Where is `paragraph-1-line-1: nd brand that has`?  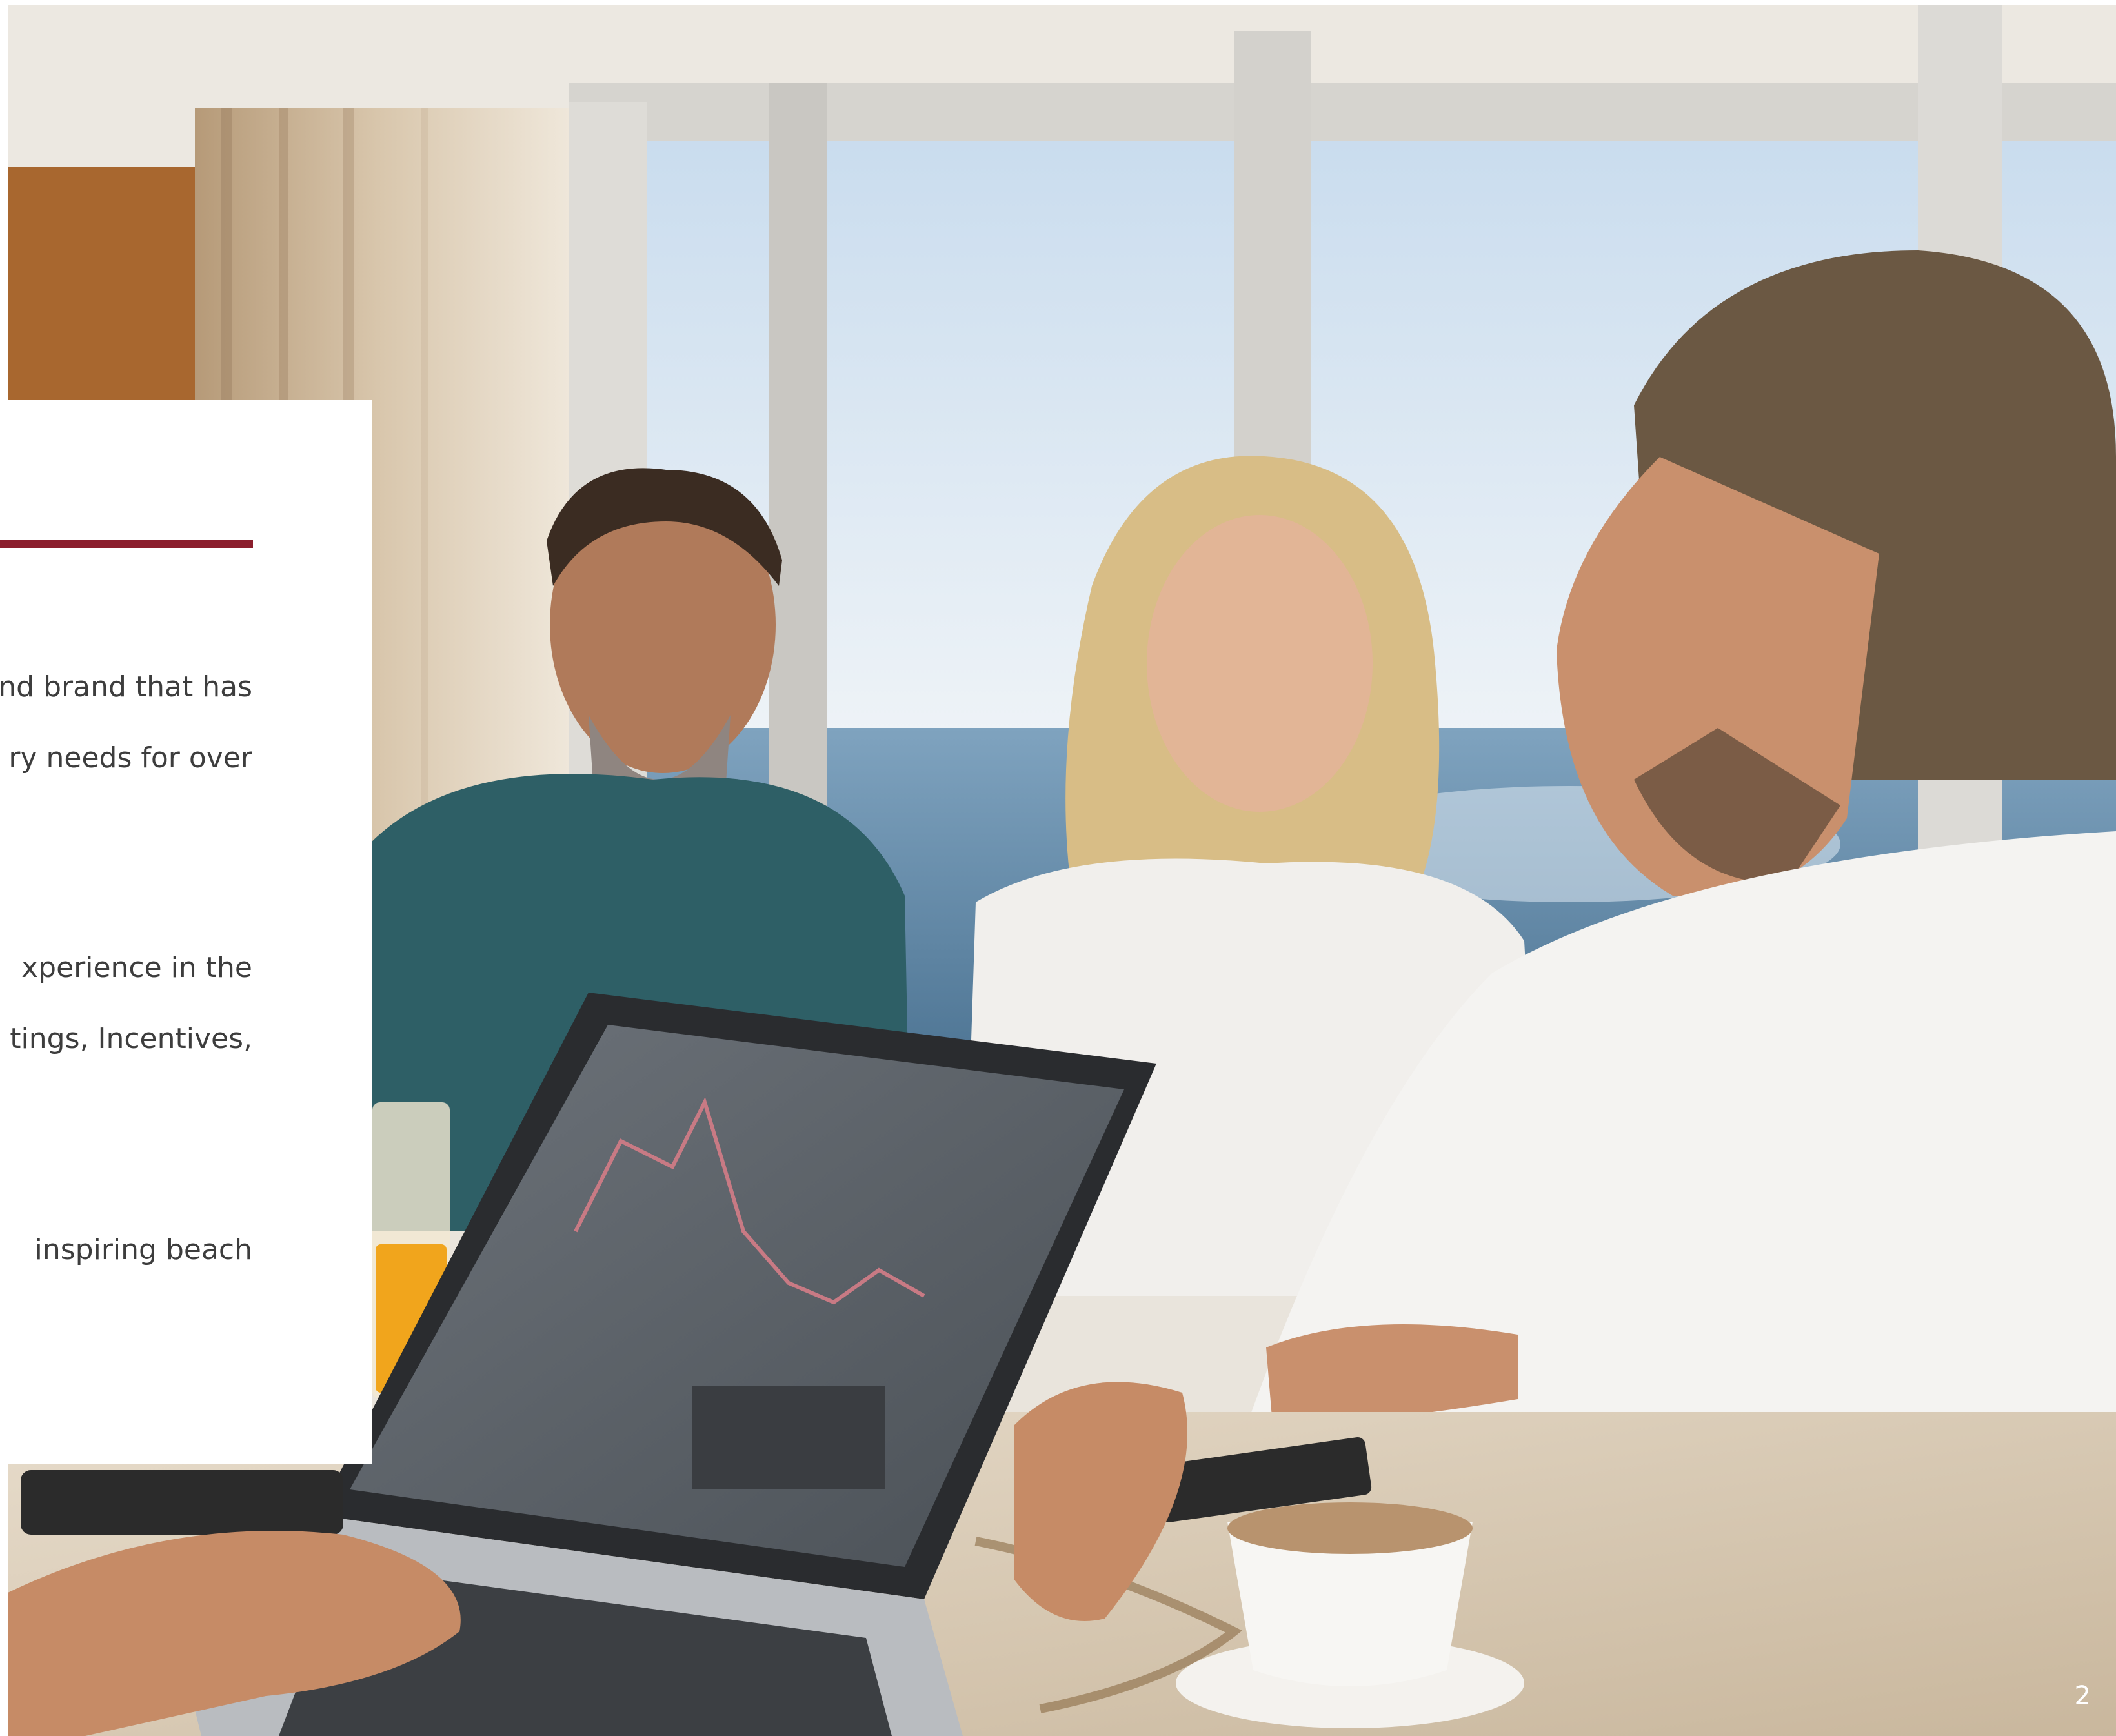
paragraph-1-line-1: nd brand that has is located at coordinates (126, 687).